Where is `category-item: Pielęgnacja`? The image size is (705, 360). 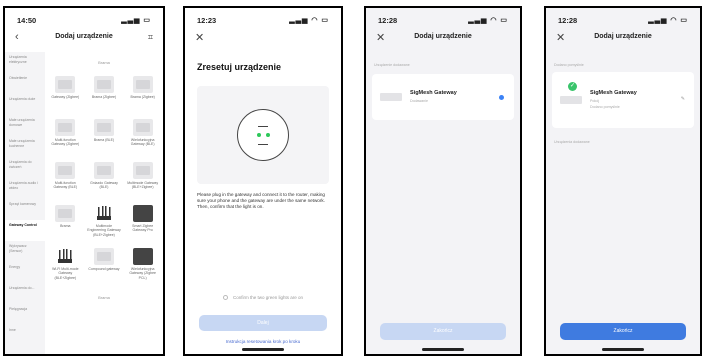
category-item: Pielęgnacja is located at coordinates (25, 314).